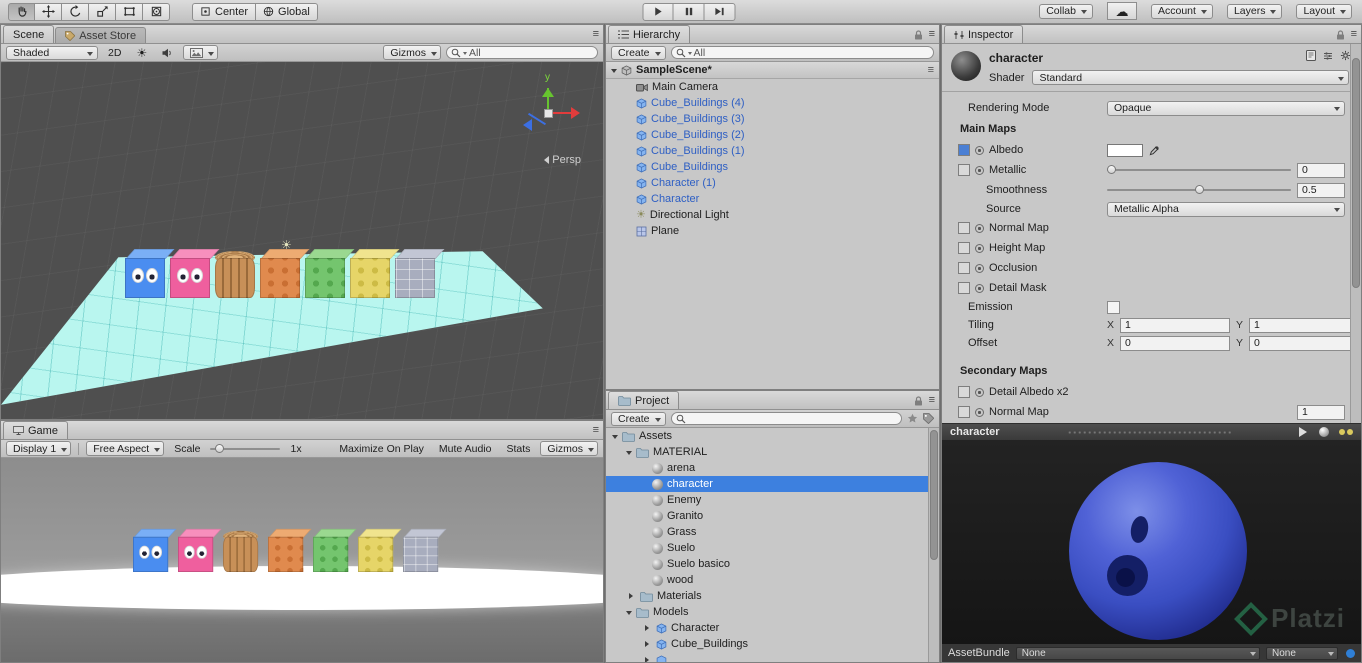  What do you see at coordinates (767, 548) in the screenshot?
I see `tree-item-suelo: Suelo` at bounding box center [767, 548].